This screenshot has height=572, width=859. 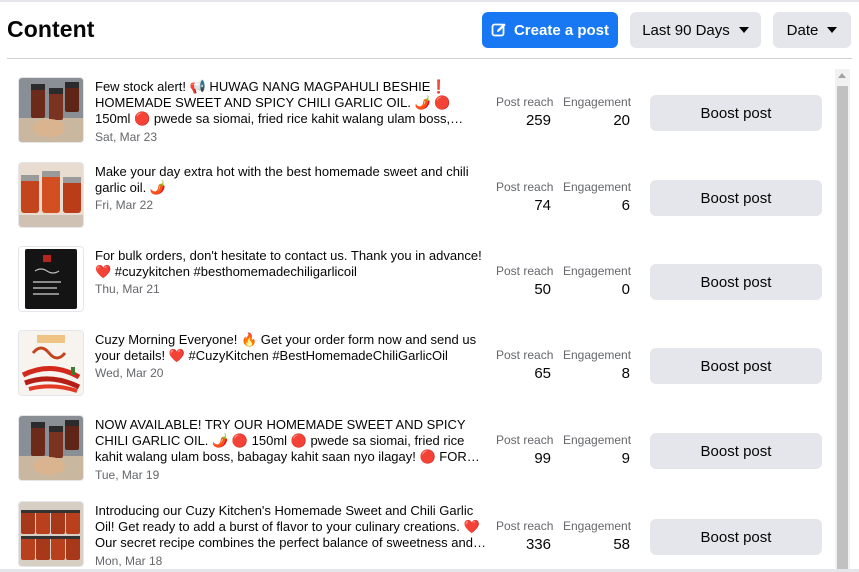 I want to click on scrollbar-thumb, so click(x=842, y=328).